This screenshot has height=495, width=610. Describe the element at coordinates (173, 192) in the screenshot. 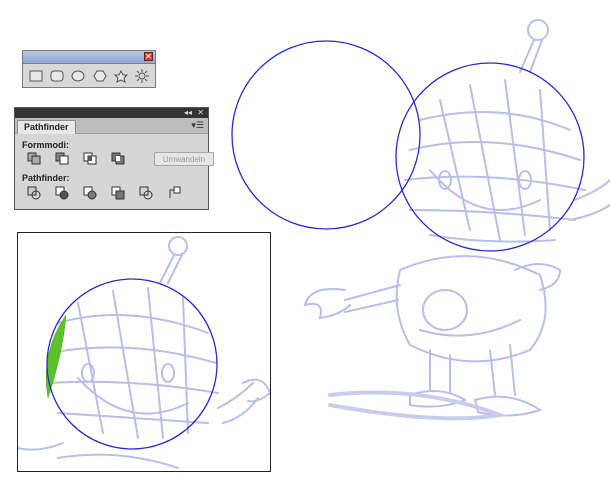

I see `minus-back-icon` at that location.